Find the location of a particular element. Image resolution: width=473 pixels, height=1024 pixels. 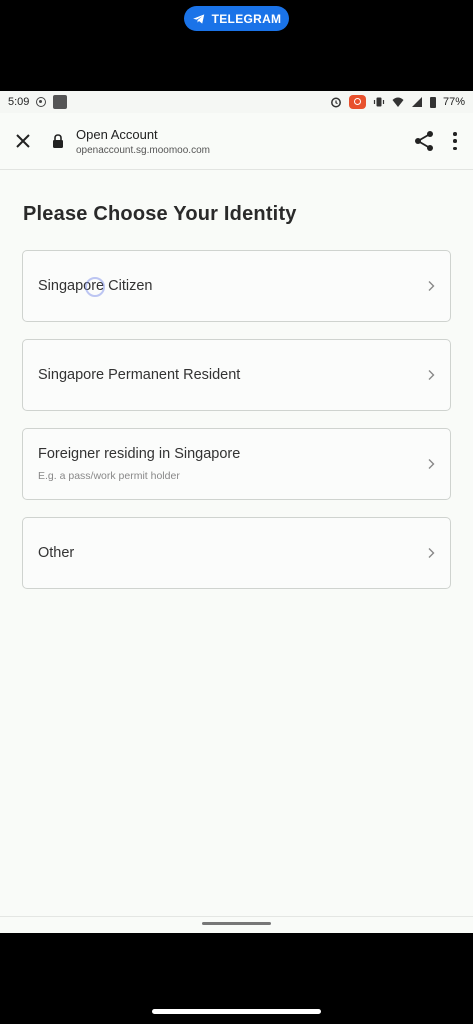

nav-handle is located at coordinates (236, 923).